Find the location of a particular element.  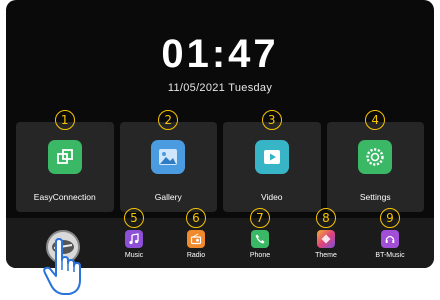

pointing-hand-icon is located at coordinates (62, 269).